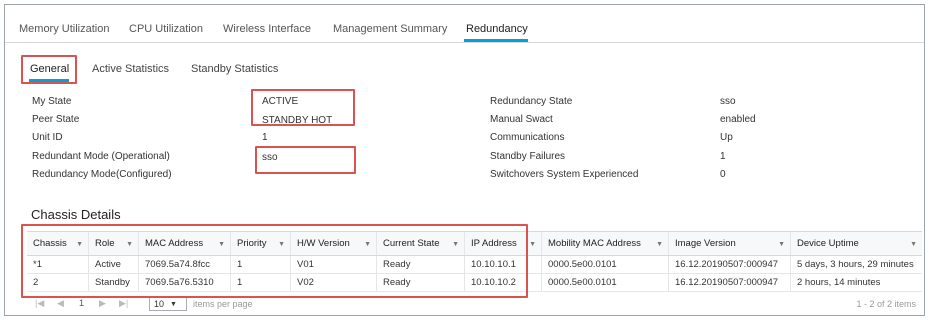  Describe the element at coordinates (56, 119) in the screenshot. I see `peer-state-label: Peer State` at that location.